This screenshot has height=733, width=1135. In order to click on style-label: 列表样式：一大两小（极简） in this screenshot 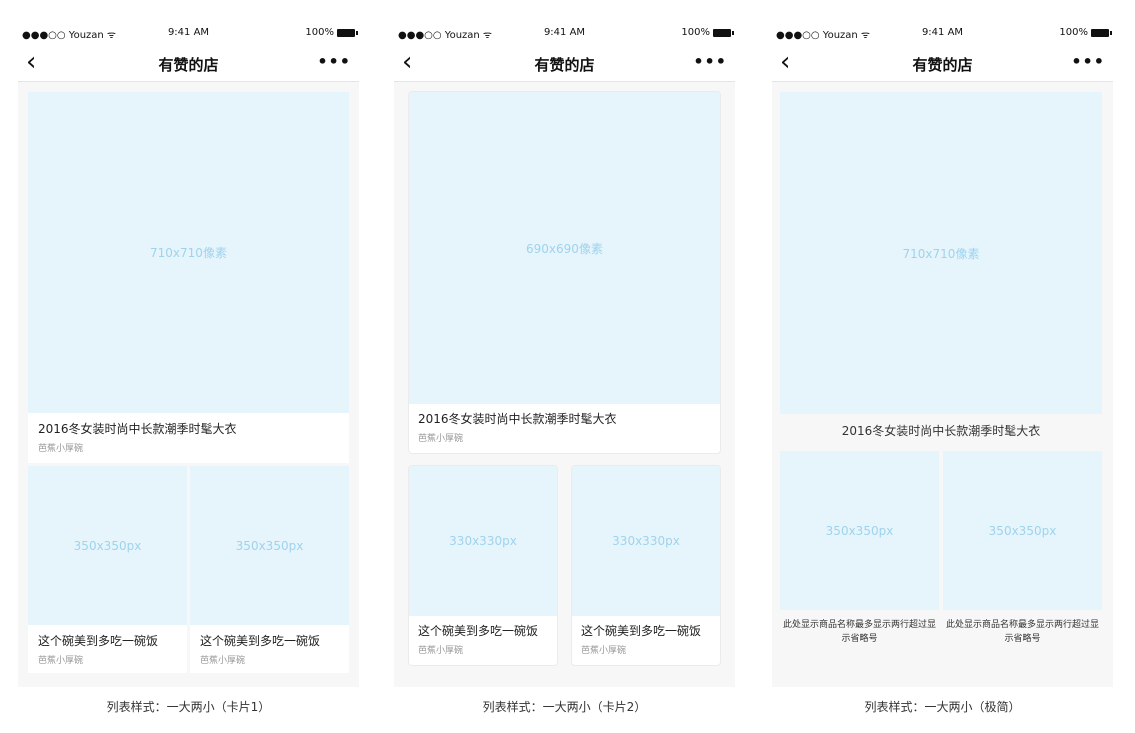, I will do `click(942, 707)`.